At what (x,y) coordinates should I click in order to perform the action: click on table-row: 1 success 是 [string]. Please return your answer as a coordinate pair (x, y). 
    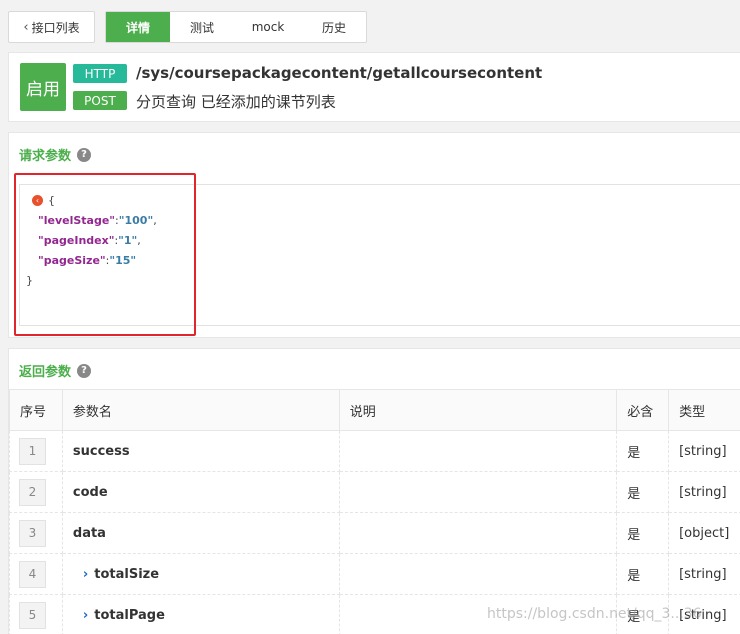
    Looking at the image, I should click on (374, 451).